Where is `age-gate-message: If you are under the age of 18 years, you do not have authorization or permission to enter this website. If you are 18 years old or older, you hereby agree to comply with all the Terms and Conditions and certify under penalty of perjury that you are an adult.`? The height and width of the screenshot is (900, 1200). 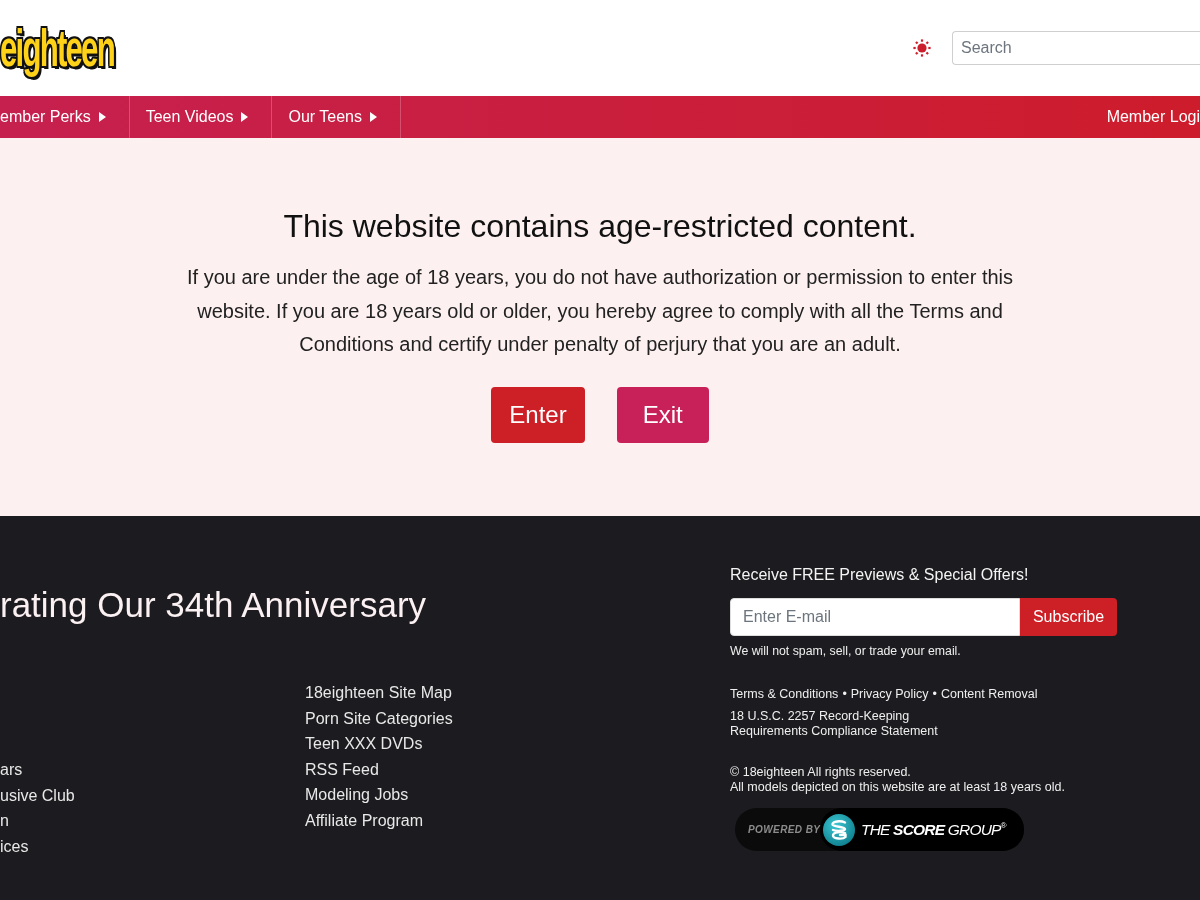
age-gate-message: If you are under the age of 18 years, you do not have authorization or permission to enter this website. If you are 18 years old or older, you hereby agree to comply with all the Terms and Conditions and certify under penalty of perjury that you are an adult. is located at coordinates (600, 311).